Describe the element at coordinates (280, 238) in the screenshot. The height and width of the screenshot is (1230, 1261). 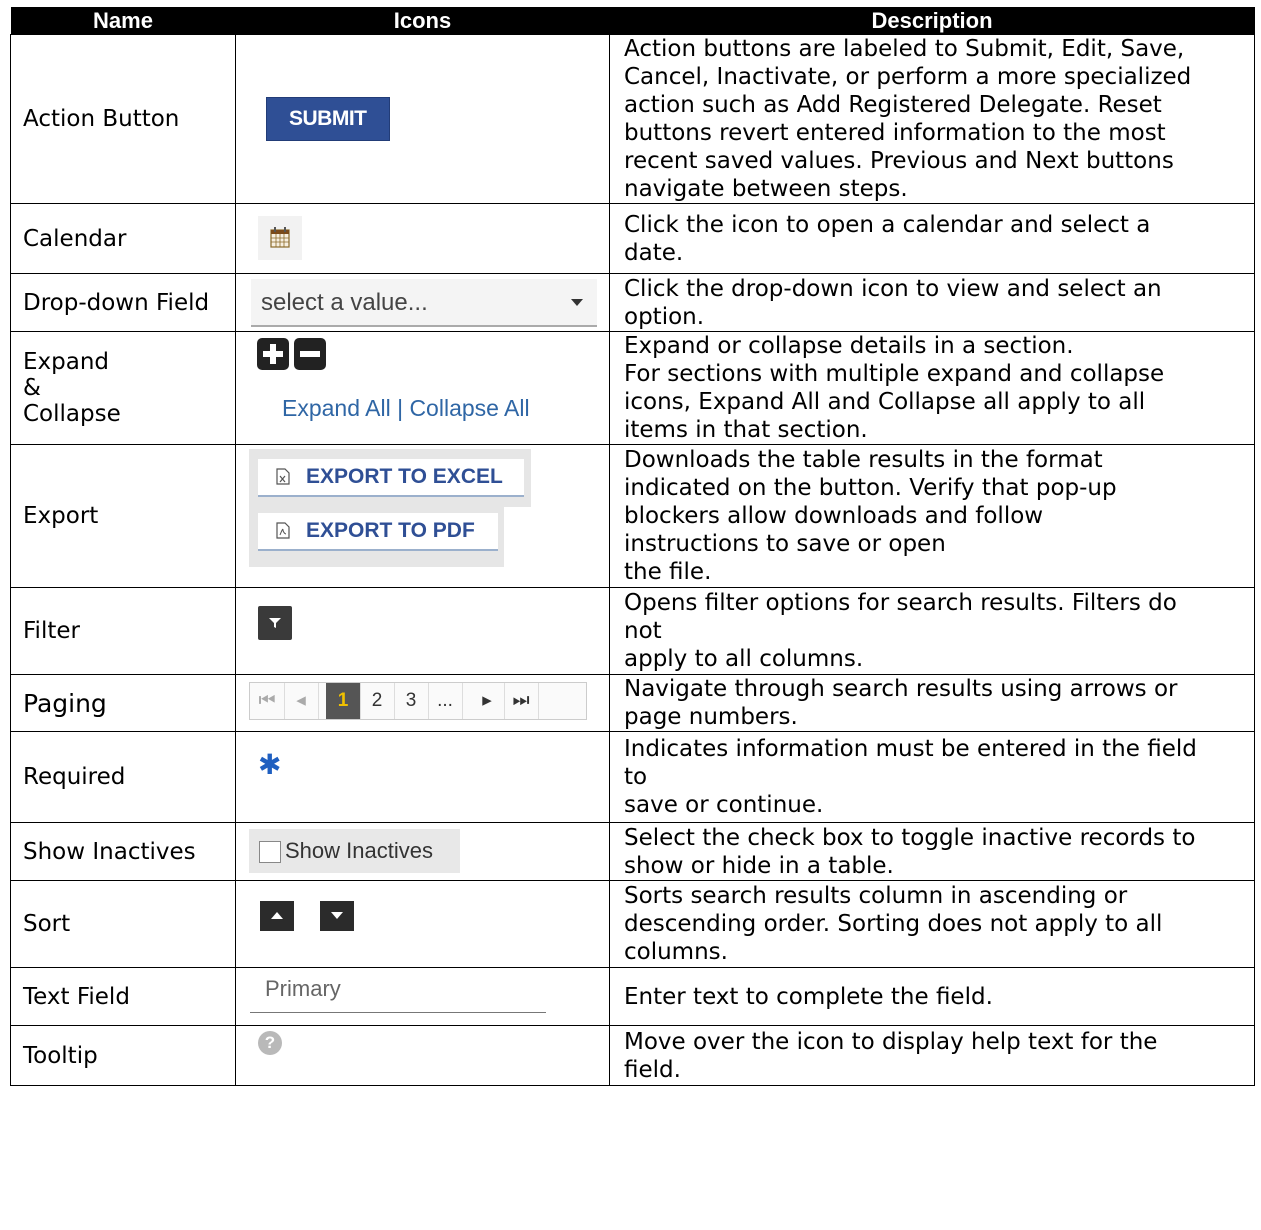
I see `calendar-icon` at that location.